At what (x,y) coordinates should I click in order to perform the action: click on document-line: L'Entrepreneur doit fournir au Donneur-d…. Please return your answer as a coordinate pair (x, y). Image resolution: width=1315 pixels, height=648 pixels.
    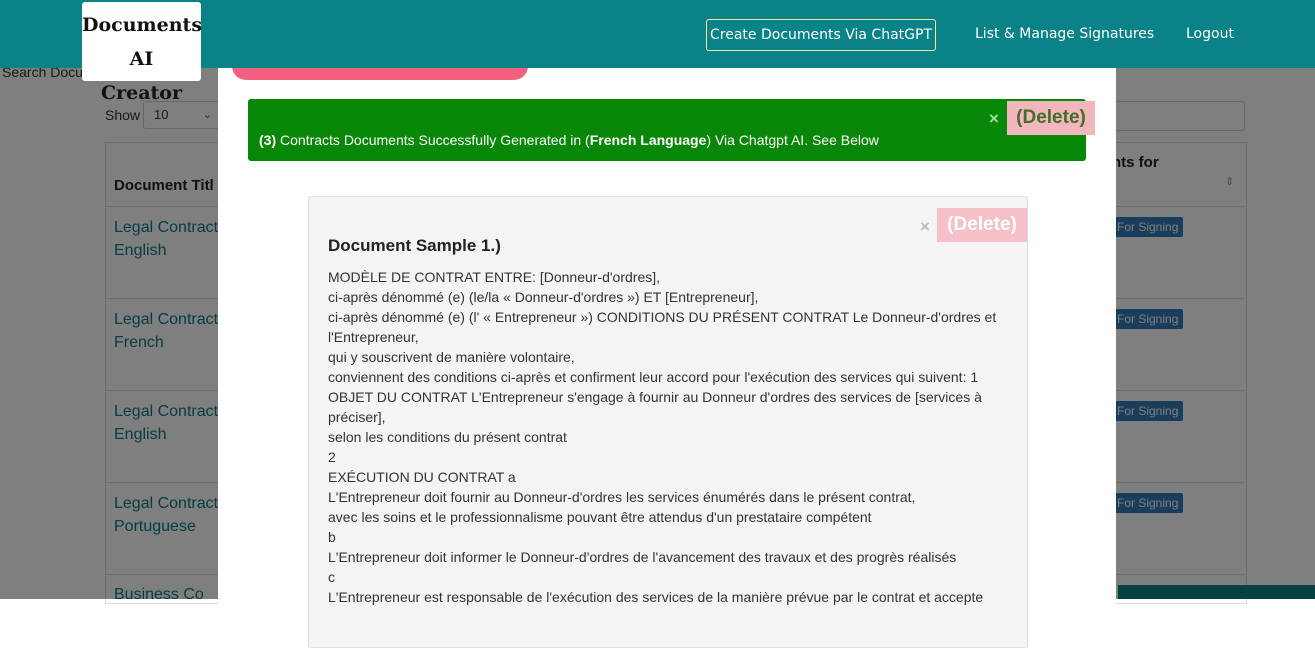
    Looking at the image, I should click on (622, 497).